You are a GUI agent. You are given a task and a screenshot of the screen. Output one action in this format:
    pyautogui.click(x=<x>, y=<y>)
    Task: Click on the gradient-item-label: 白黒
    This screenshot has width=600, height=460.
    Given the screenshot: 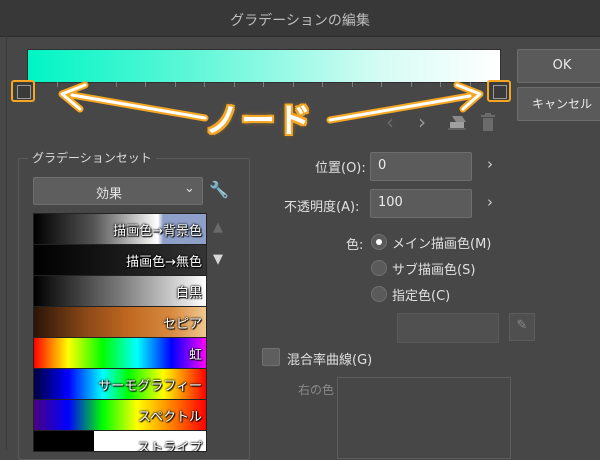 What is the action you would take?
    pyautogui.click(x=188, y=293)
    